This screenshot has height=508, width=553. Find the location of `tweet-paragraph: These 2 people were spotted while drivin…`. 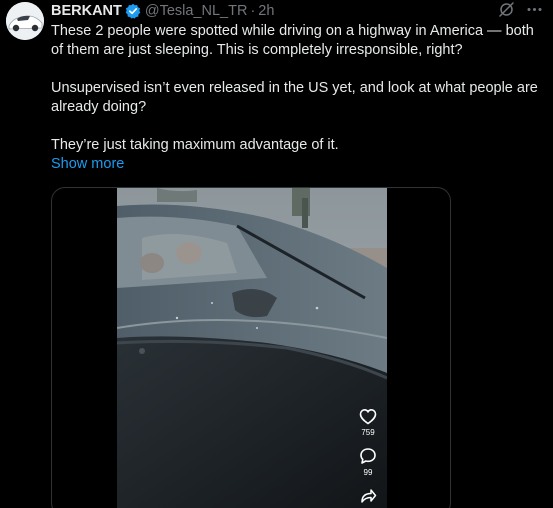

tweet-paragraph: These 2 people were spotted while drivin… is located at coordinates (292, 40).